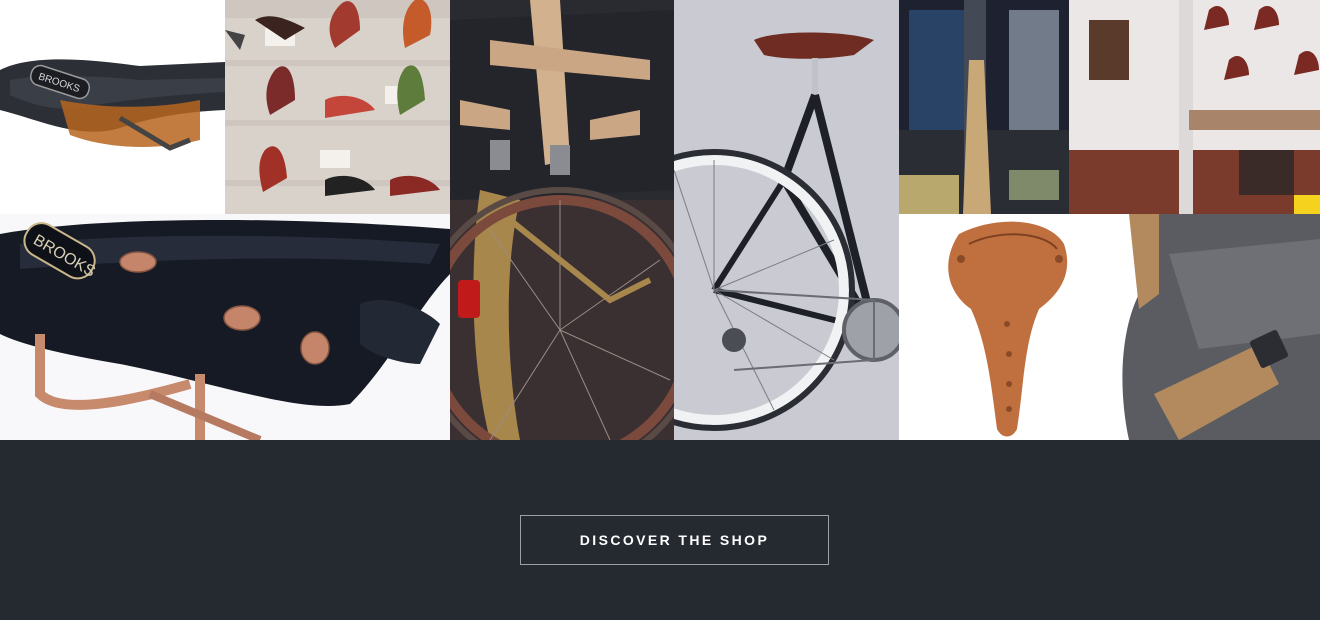 Image resolution: width=1320 pixels, height=620 pixels. Describe the element at coordinates (1109, 327) in the screenshot. I see `gallery-photo-copper-saddle` at that location.